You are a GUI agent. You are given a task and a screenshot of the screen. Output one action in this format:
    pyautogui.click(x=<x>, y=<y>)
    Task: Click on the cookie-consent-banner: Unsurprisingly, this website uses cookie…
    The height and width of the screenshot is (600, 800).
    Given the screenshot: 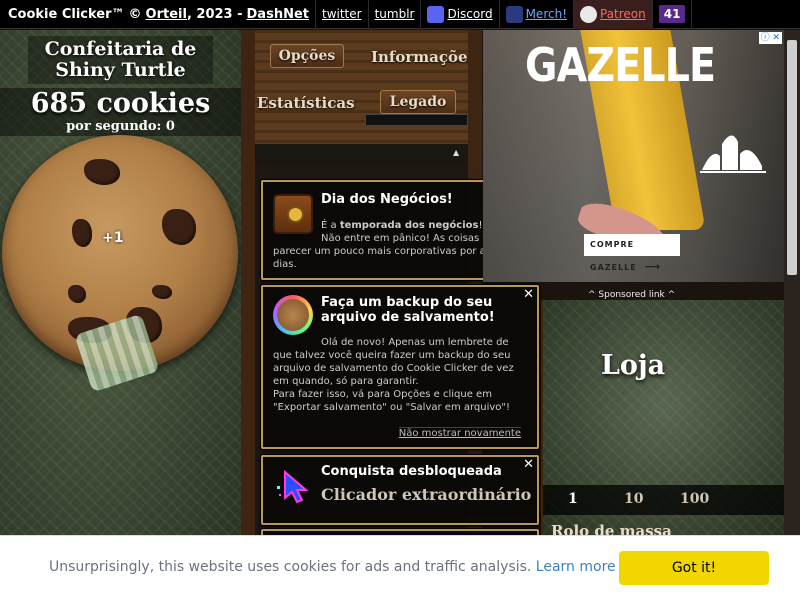 What is the action you would take?
    pyautogui.click(x=400, y=567)
    